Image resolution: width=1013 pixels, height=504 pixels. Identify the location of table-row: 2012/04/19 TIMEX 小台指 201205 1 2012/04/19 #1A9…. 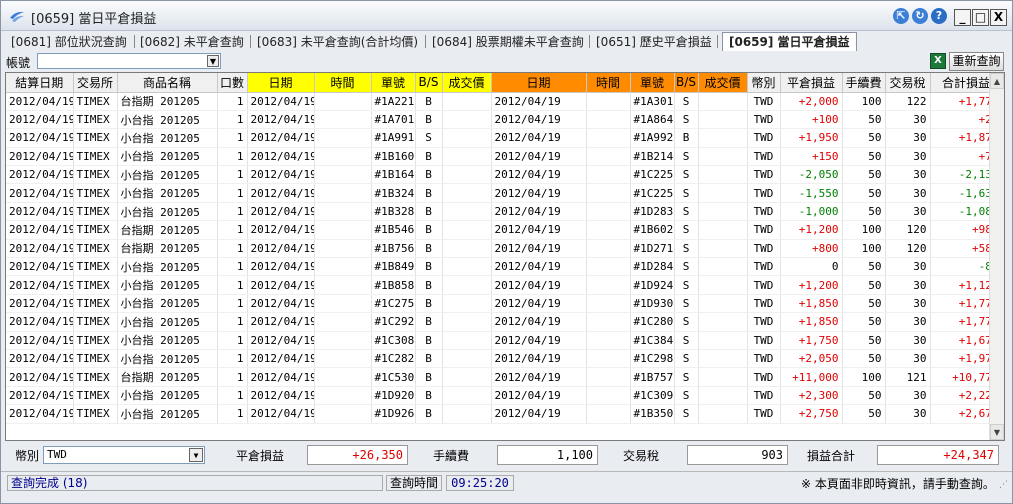
(504, 138).